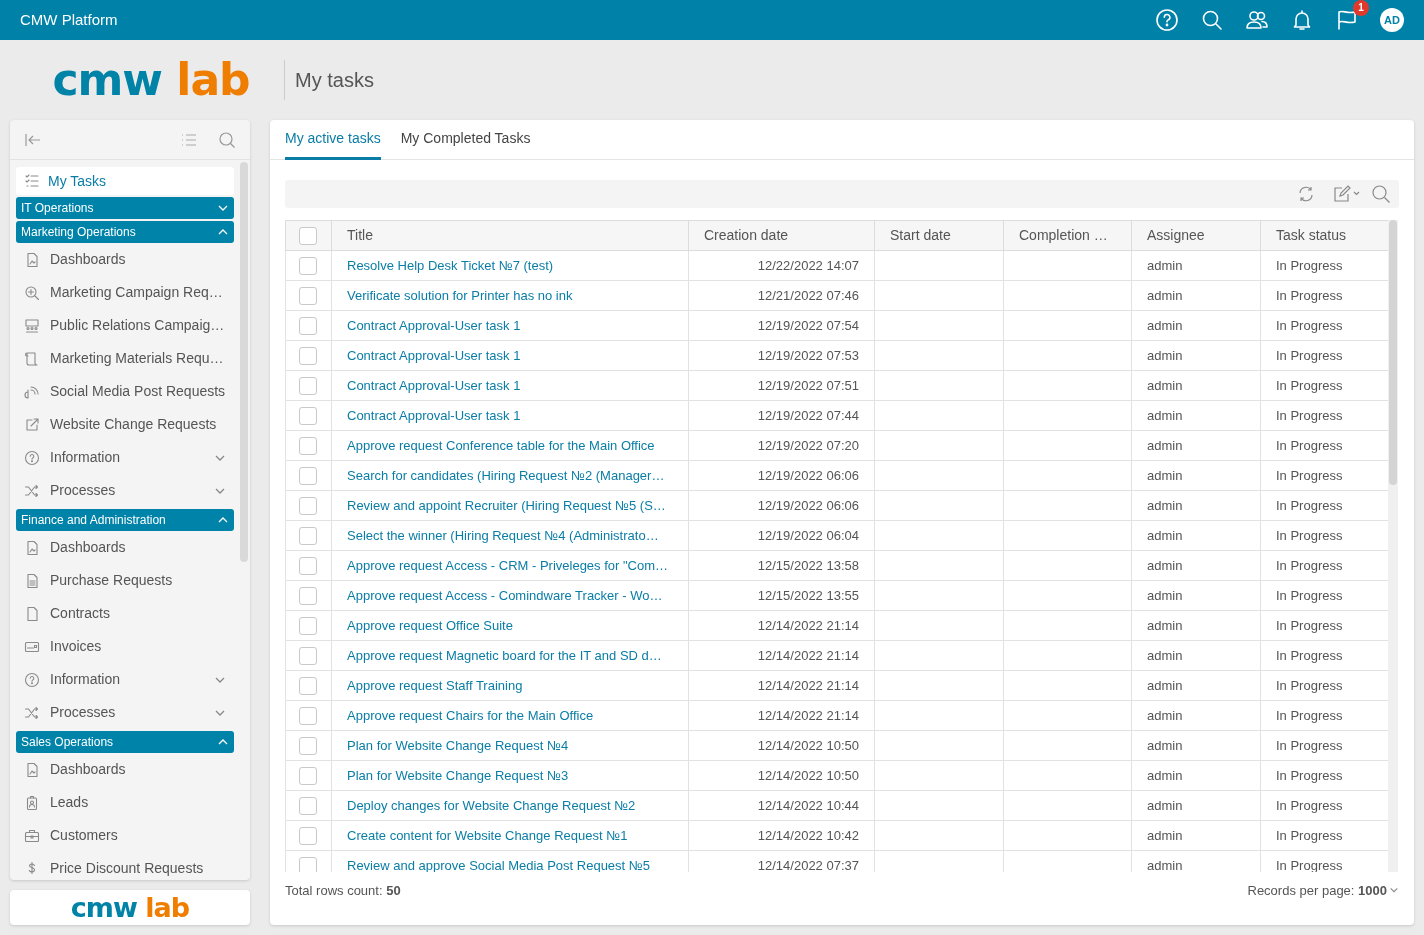  Describe the element at coordinates (32, 181) in the screenshot. I see `task-list-icon` at that location.